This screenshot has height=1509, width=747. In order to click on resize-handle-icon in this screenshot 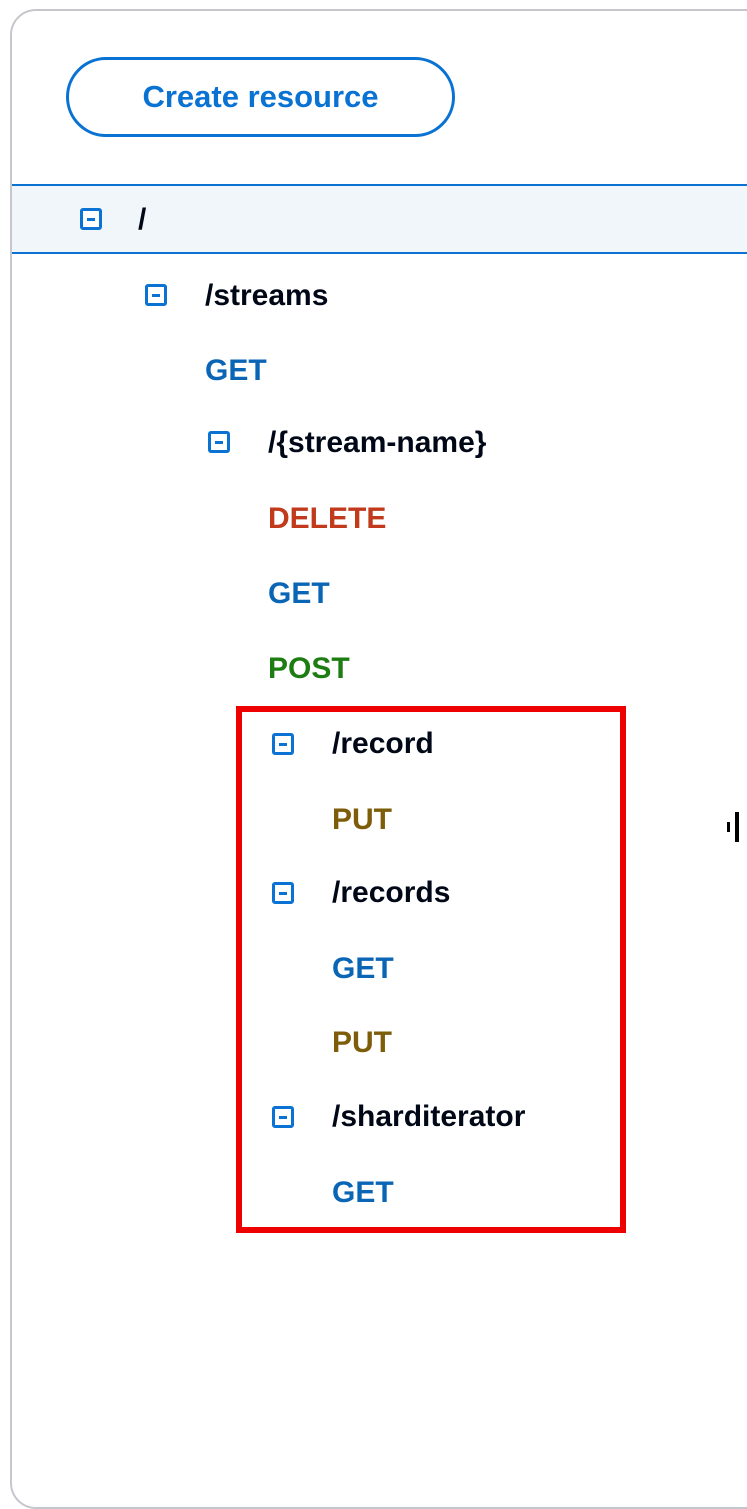, I will do `click(734, 827)`.